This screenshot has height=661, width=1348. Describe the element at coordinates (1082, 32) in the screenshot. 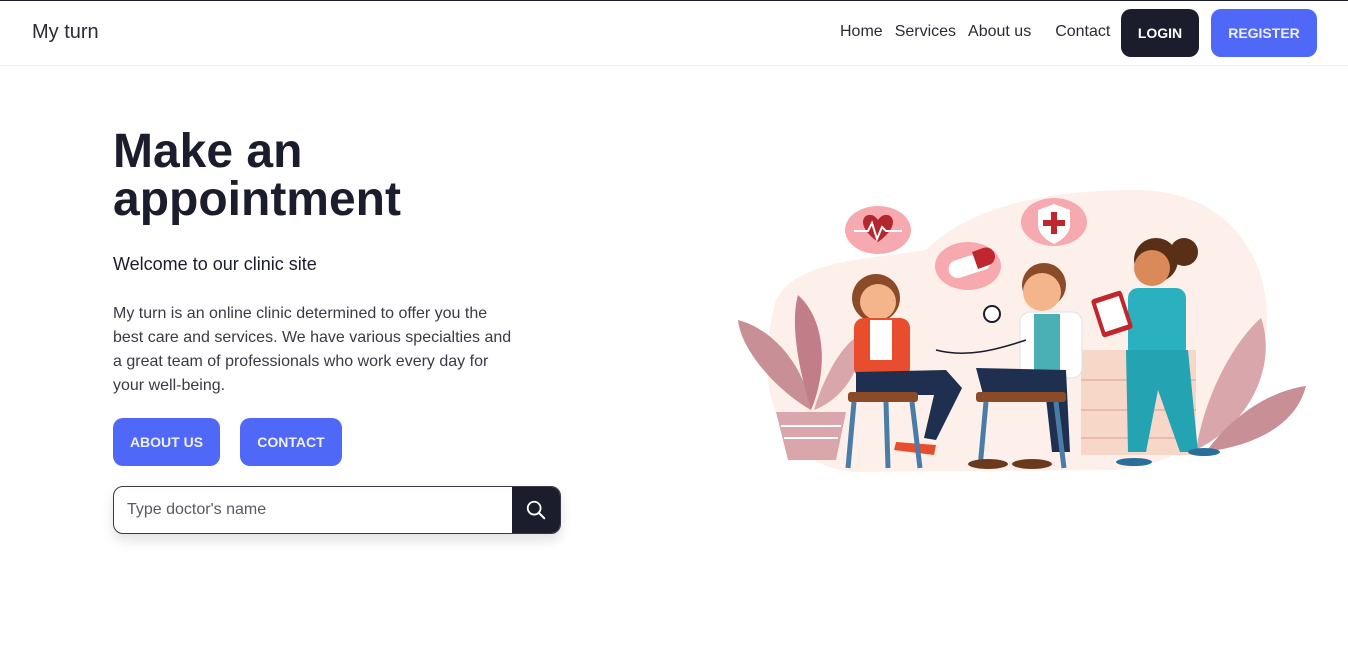

I see `nav-link-contact: Contact` at that location.